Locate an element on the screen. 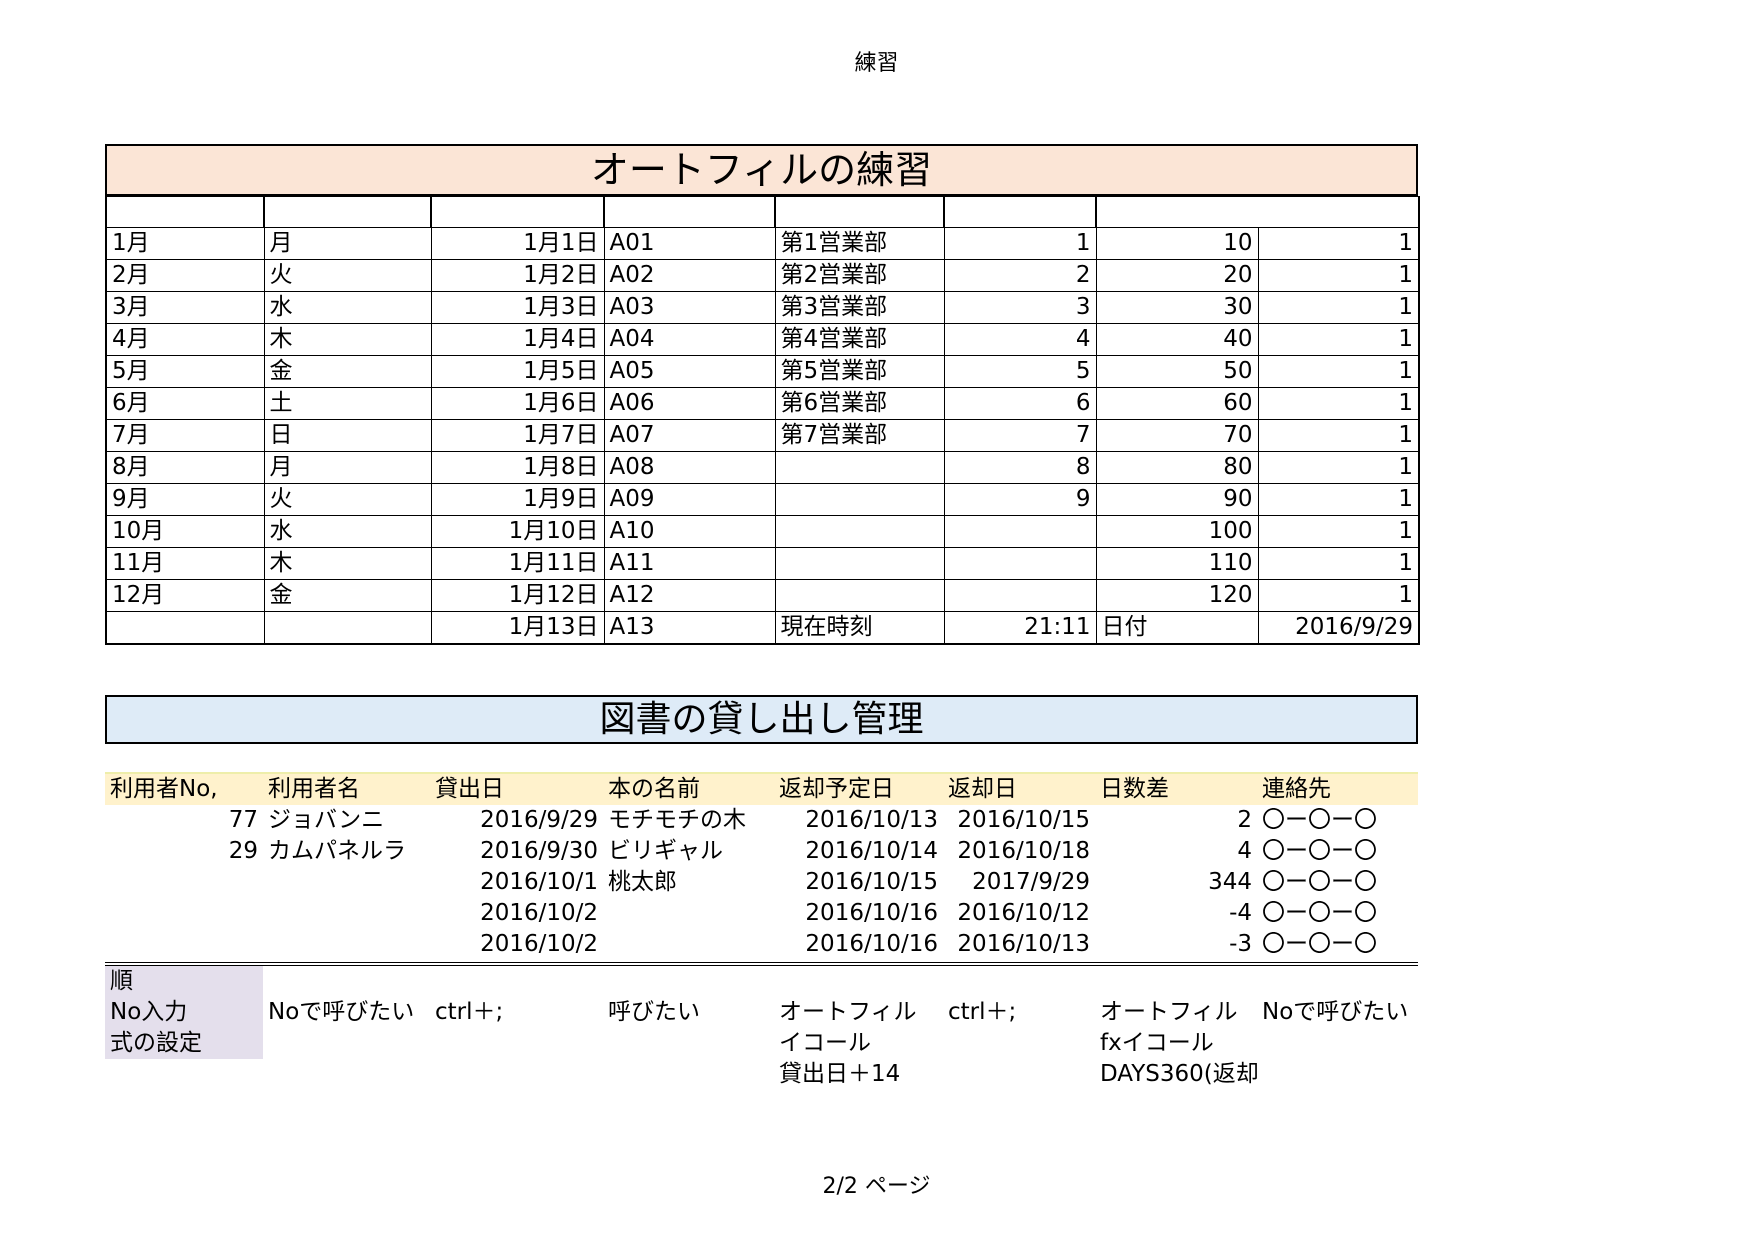 The width and height of the screenshot is (1753, 1240). loan-cell: 77 is located at coordinates (243, 820).